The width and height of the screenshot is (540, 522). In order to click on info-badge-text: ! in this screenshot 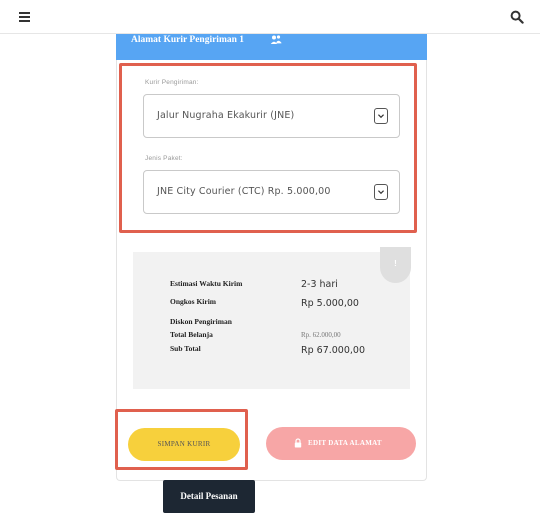, I will do `click(395, 263)`.